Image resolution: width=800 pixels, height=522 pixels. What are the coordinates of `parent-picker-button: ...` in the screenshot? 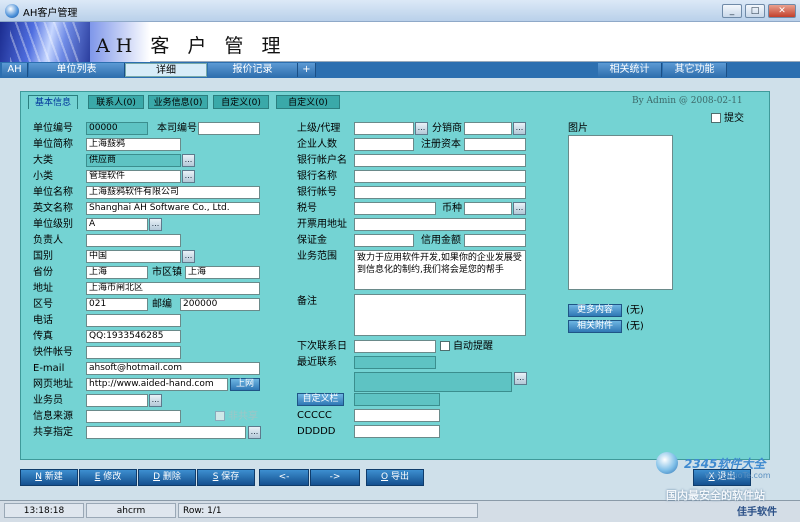 It's located at (421, 128).